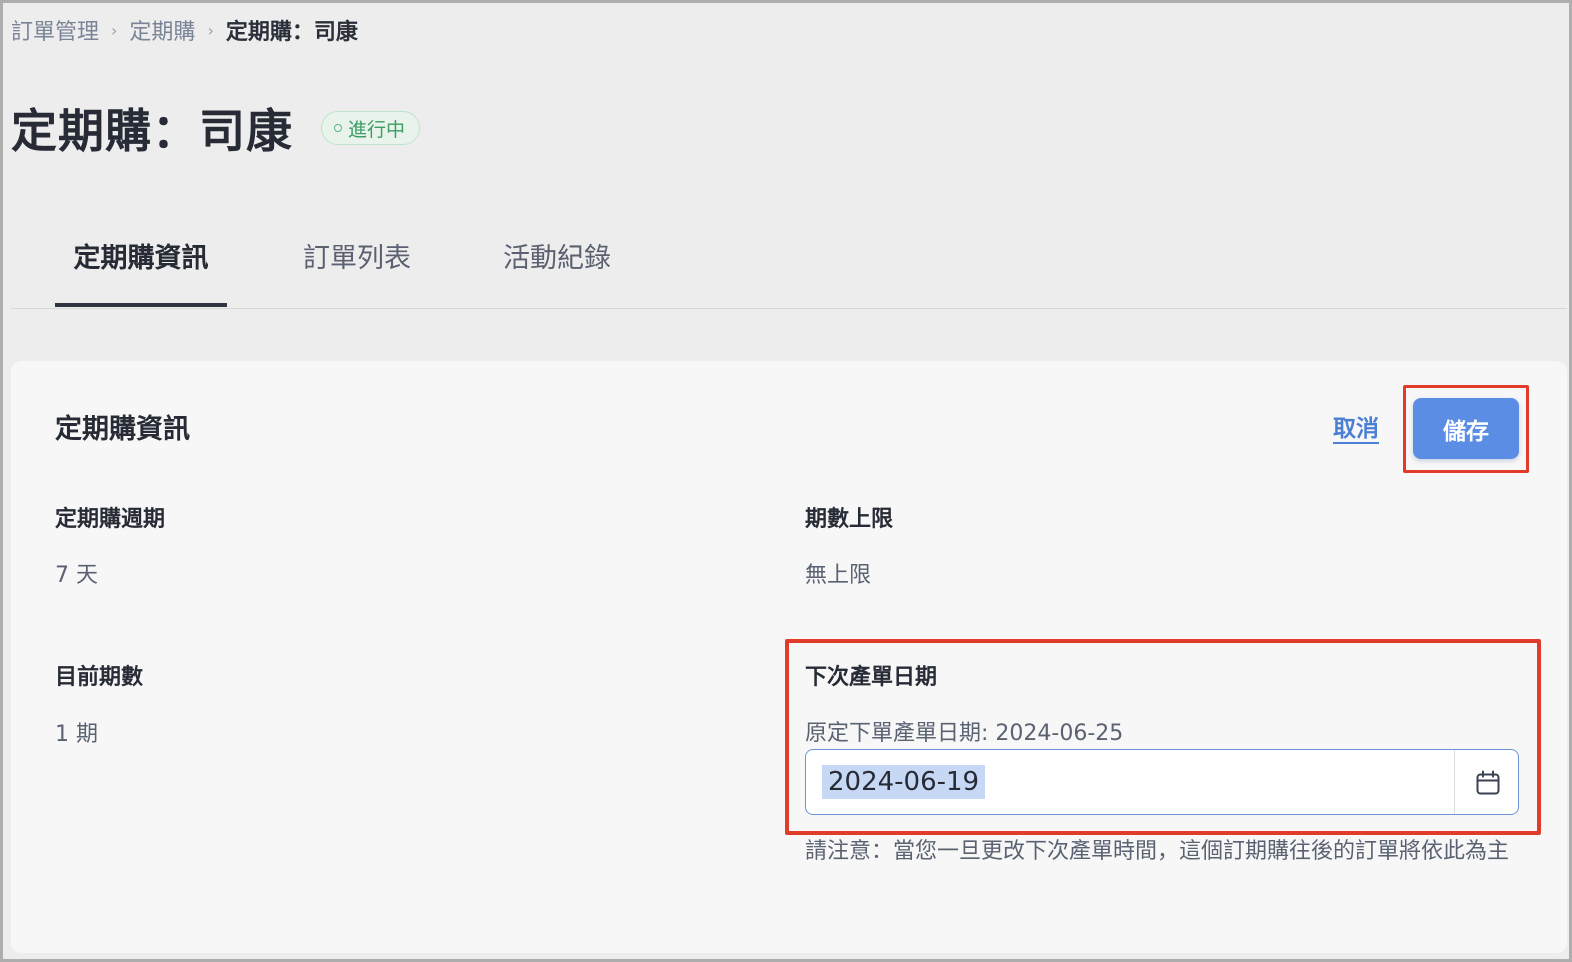  Describe the element at coordinates (76, 734) in the screenshot. I see `current-period-value: 1 期` at that location.